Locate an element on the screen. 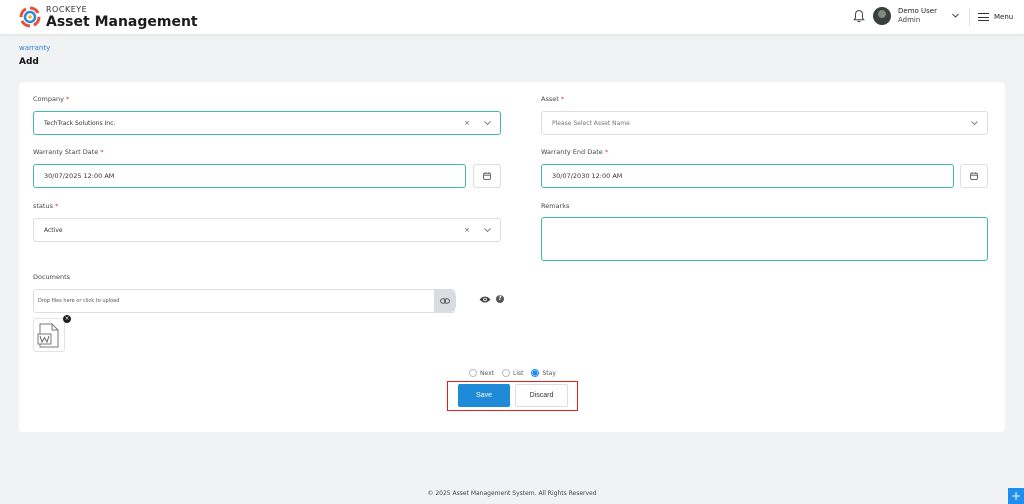  file-dropzone: Drop files here or click to upload is located at coordinates (244, 301).